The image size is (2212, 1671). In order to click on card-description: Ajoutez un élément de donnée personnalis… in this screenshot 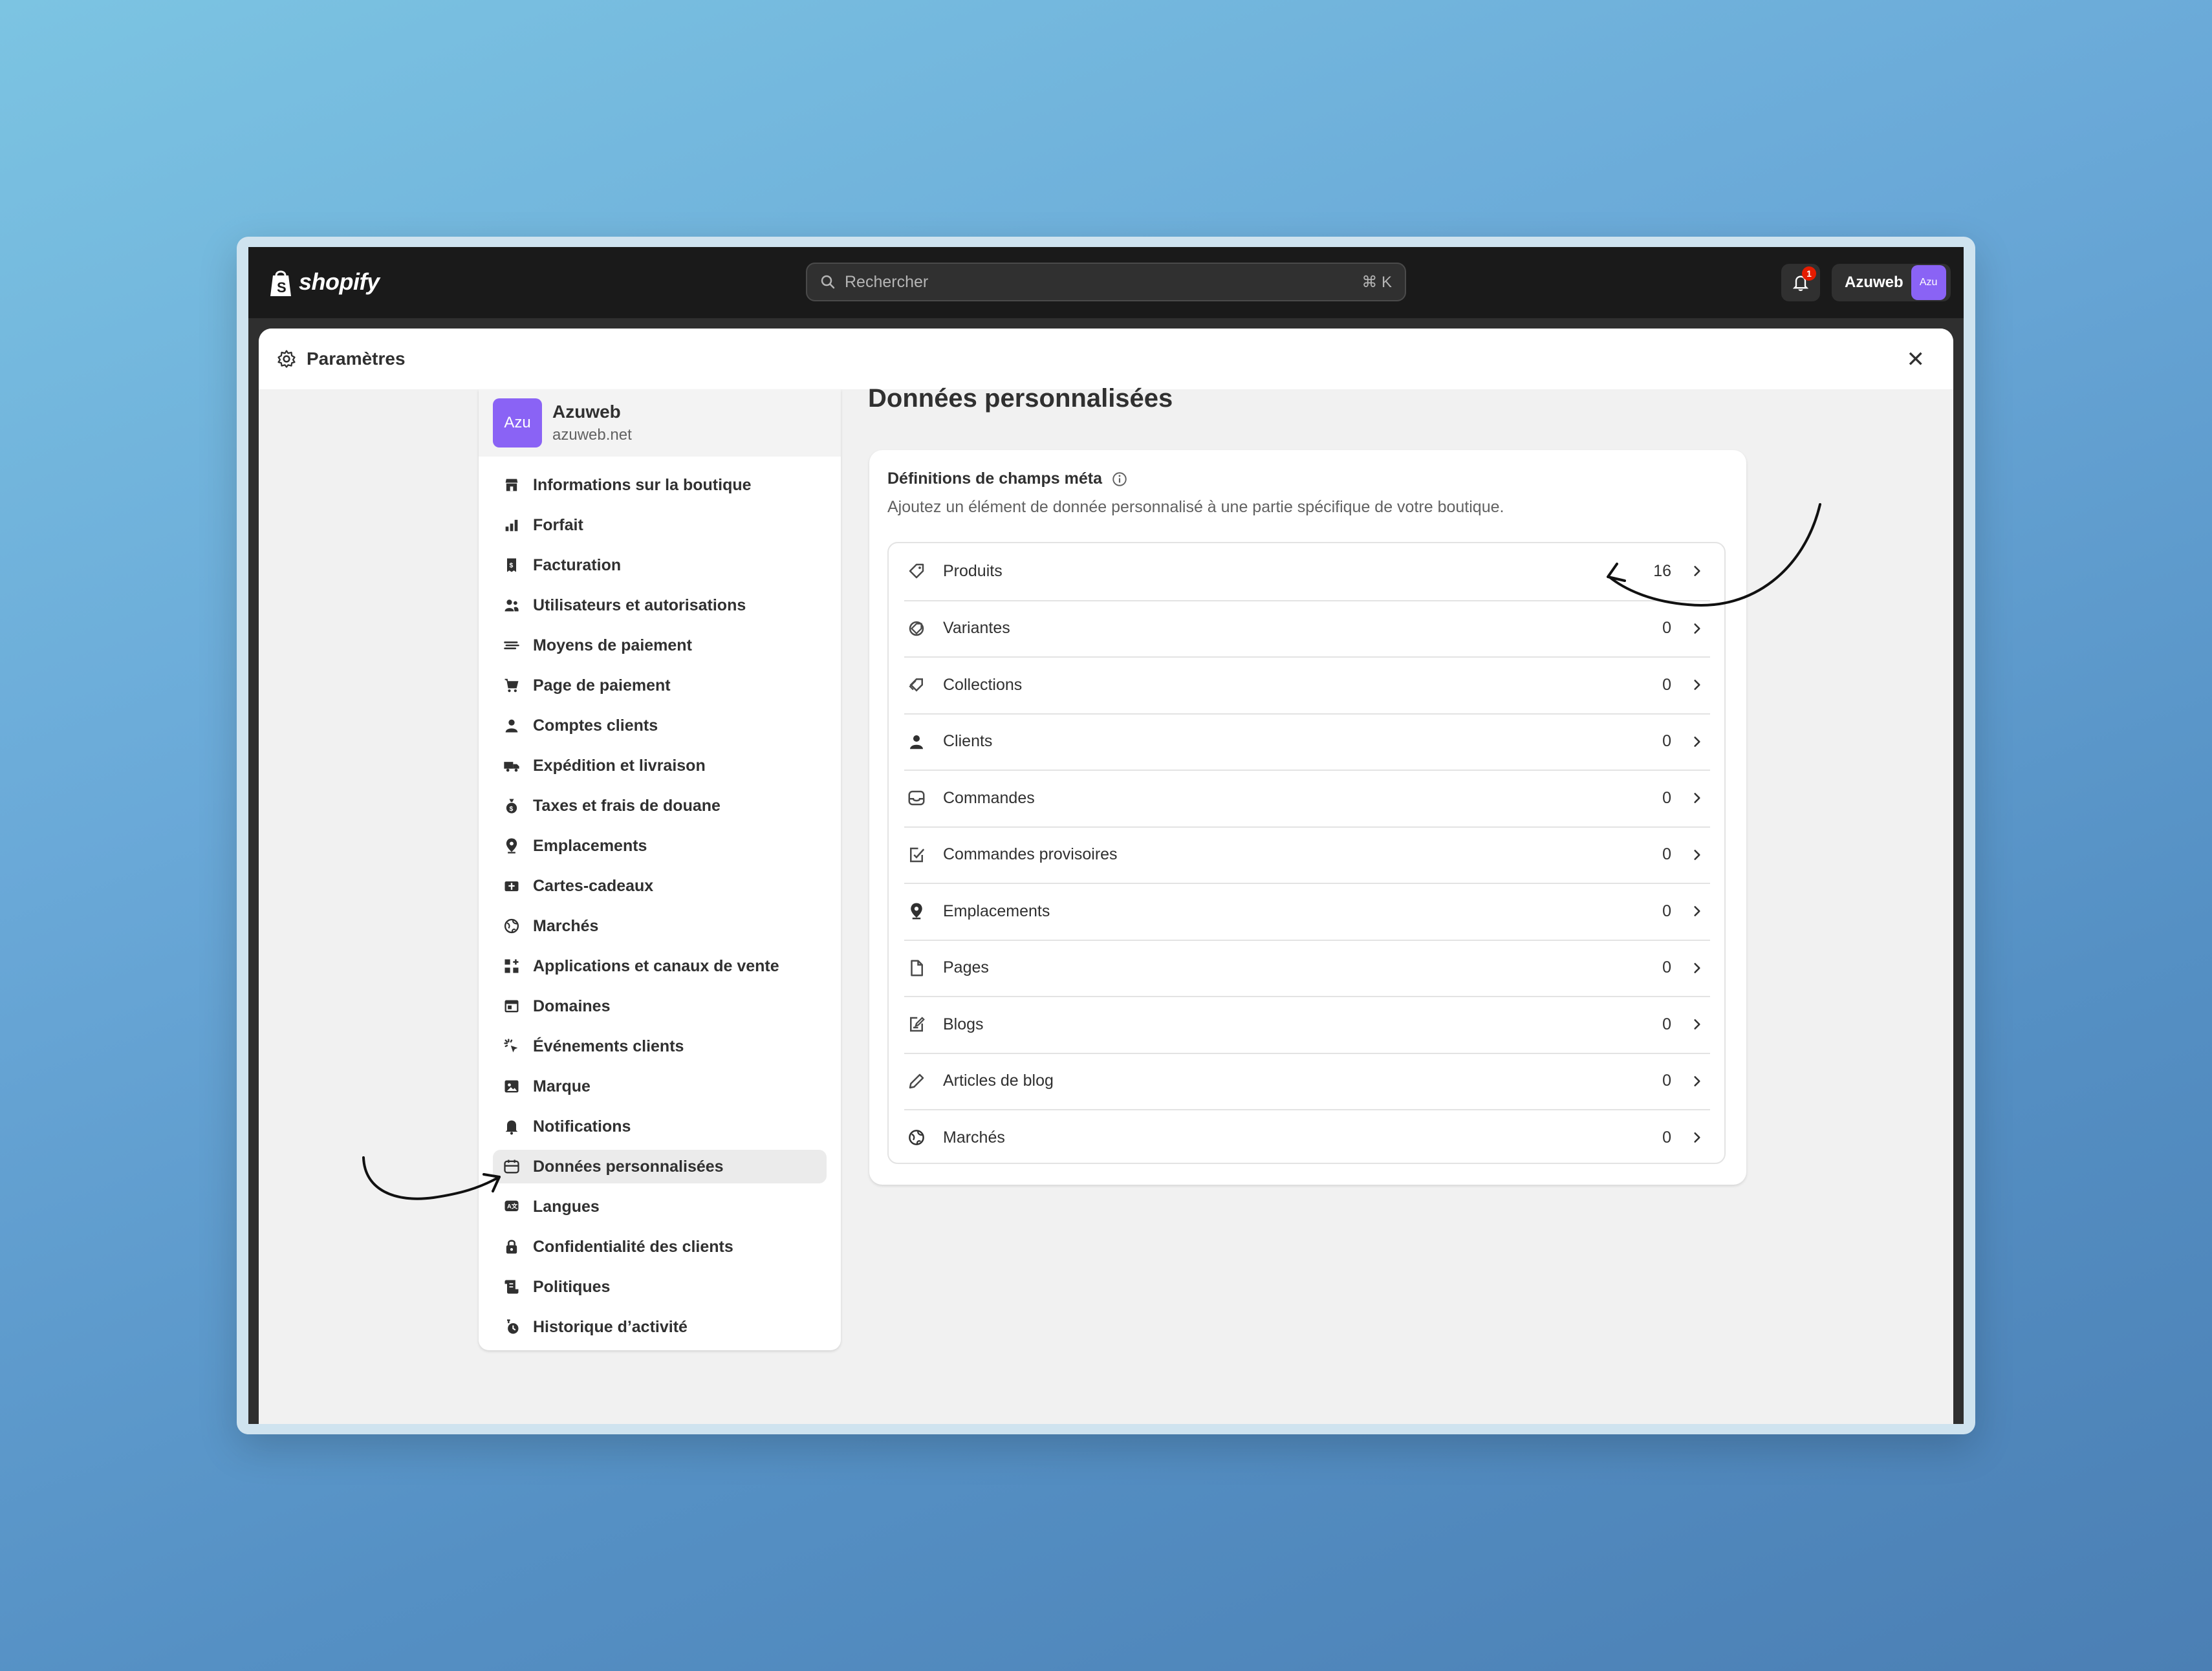, I will do `click(1195, 507)`.